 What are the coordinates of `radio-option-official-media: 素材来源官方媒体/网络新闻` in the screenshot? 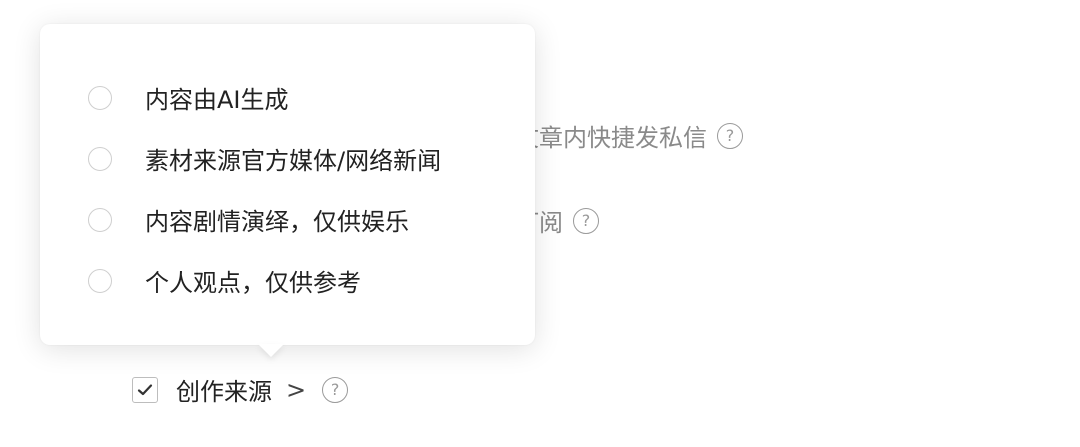 It's located at (264, 158).